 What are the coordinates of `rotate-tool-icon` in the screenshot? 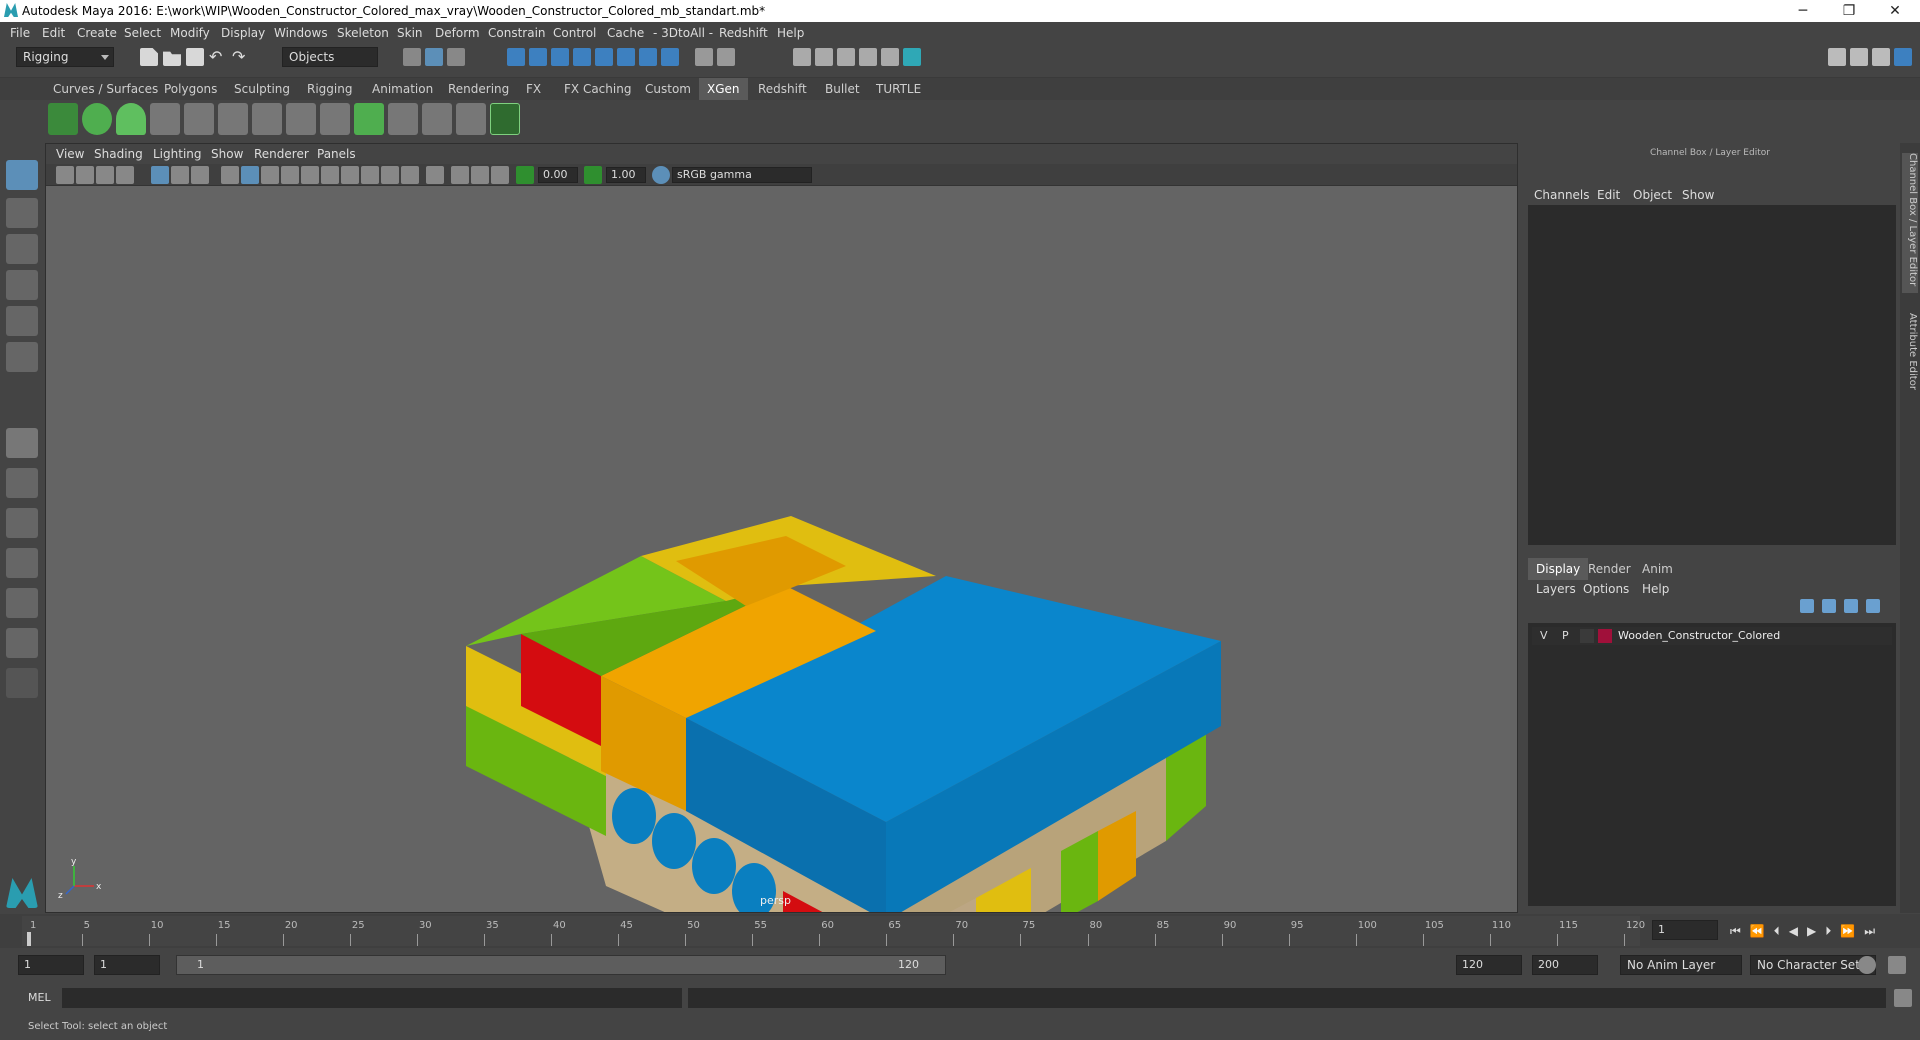 It's located at (22, 321).